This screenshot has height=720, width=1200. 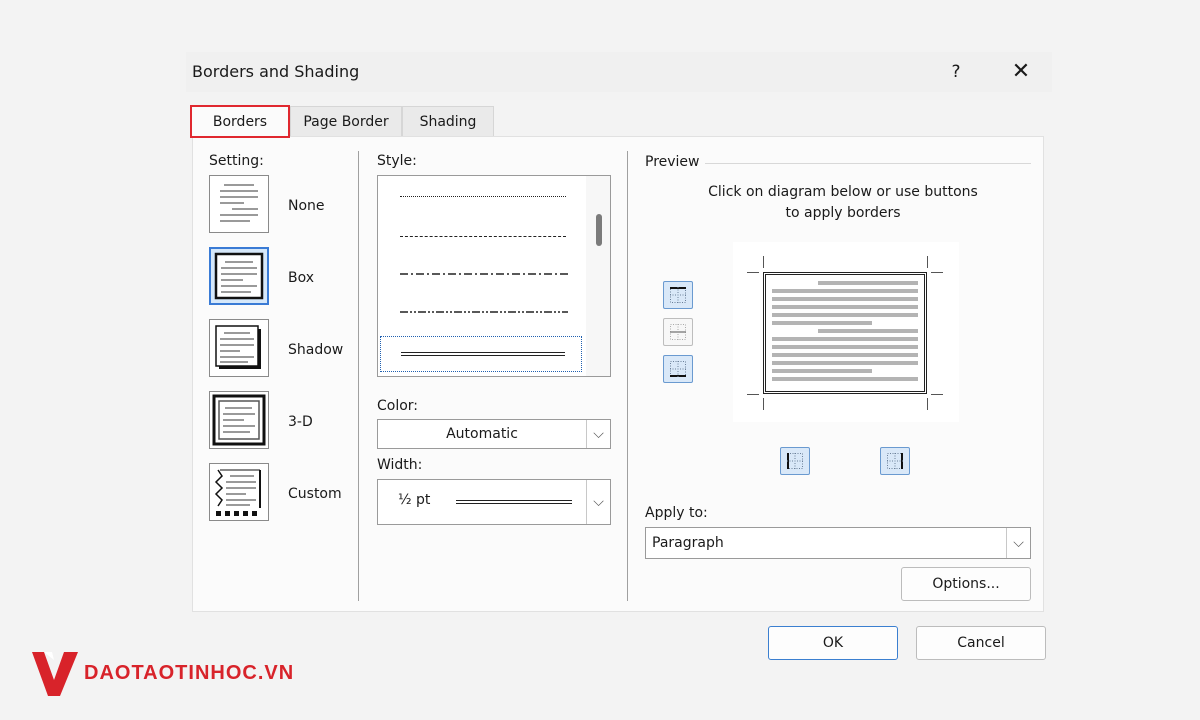 I want to click on setting-3d-label: 3-D, so click(x=300, y=422).